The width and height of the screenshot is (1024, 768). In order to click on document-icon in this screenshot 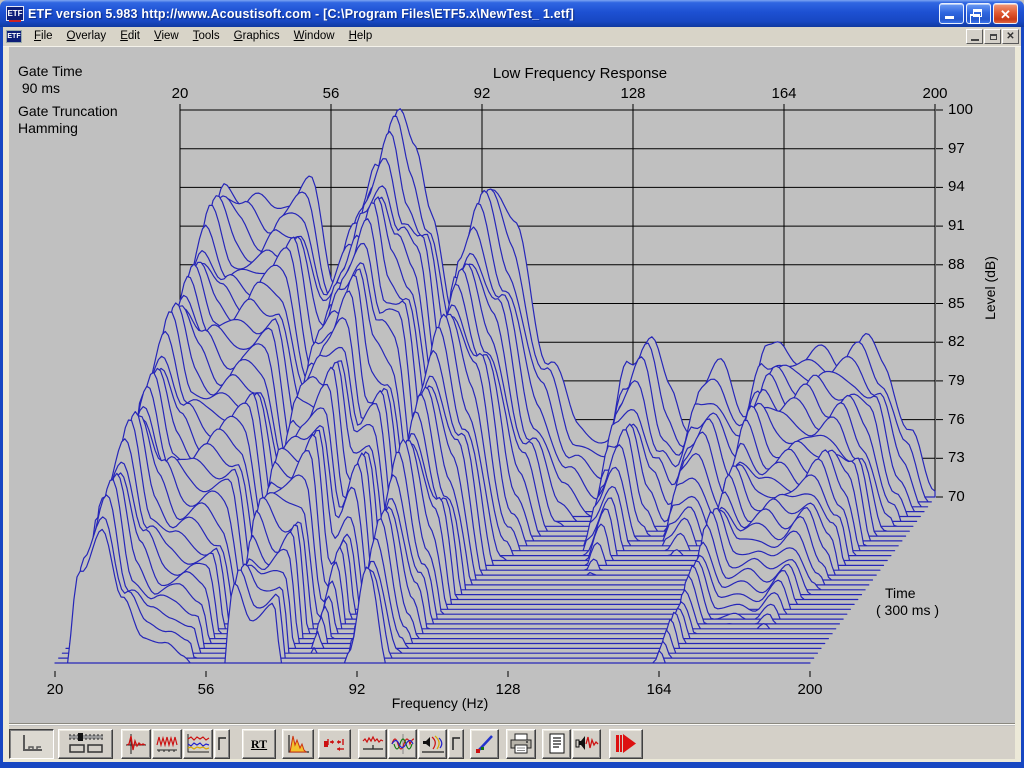, I will do `click(557, 744)`.